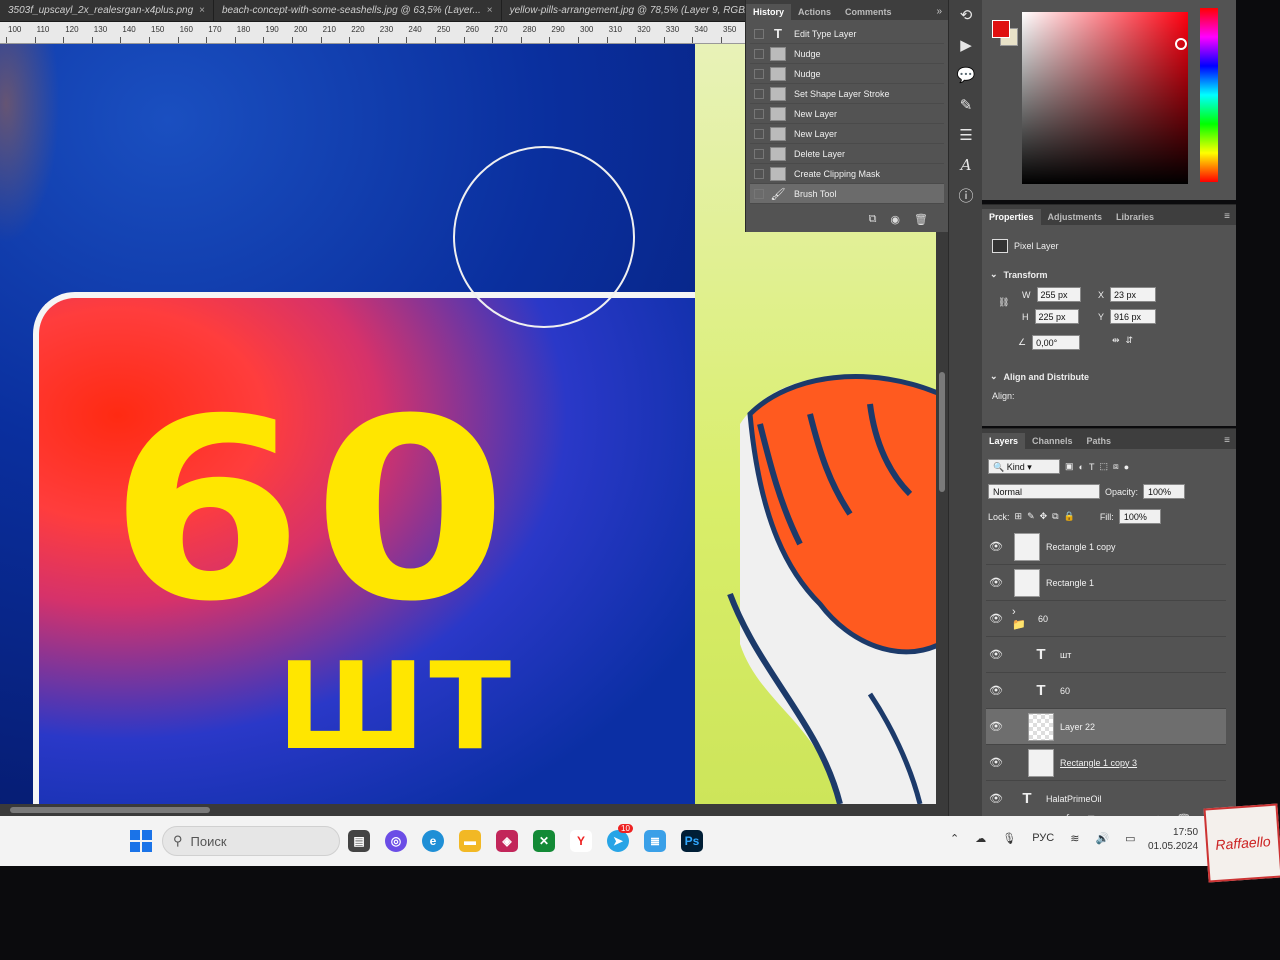  I want to click on history-item: Set Shape Layer Stroke, so click(847, 94).